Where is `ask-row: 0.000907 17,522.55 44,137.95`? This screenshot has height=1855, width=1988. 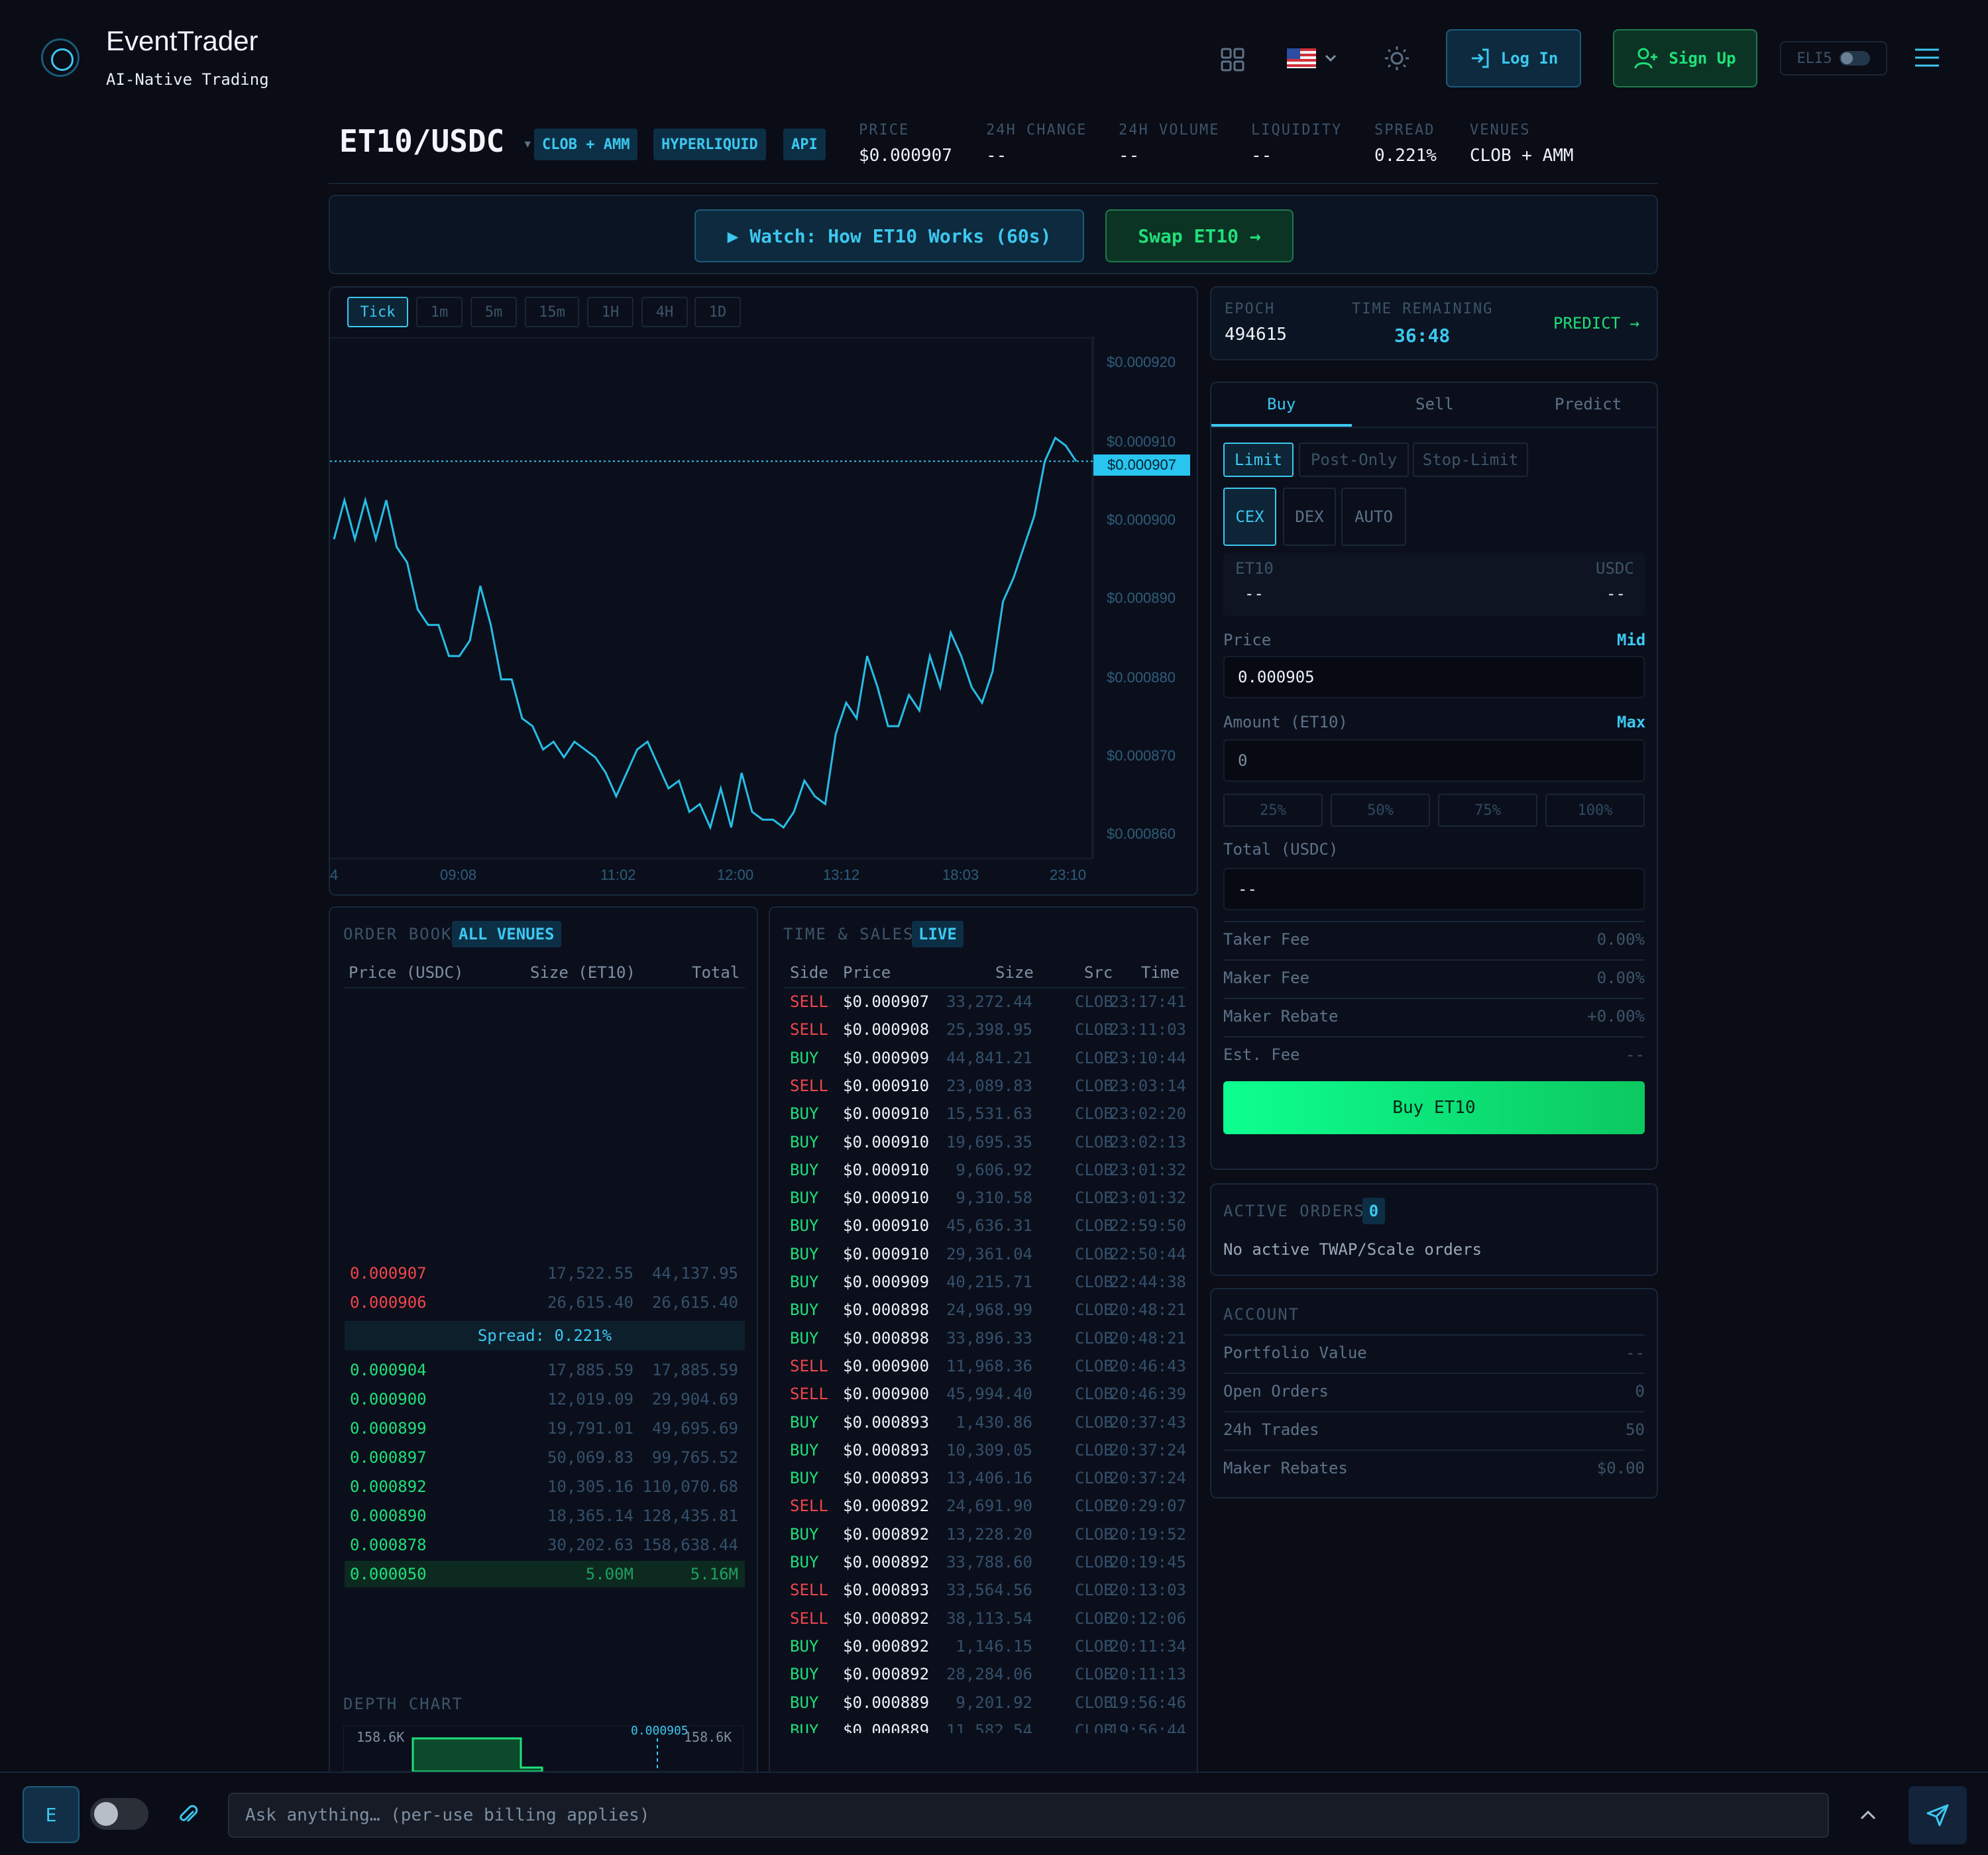 ask-row: 0.000907 17,522.55 44,137.95 is located at coordinates (545, 1273).